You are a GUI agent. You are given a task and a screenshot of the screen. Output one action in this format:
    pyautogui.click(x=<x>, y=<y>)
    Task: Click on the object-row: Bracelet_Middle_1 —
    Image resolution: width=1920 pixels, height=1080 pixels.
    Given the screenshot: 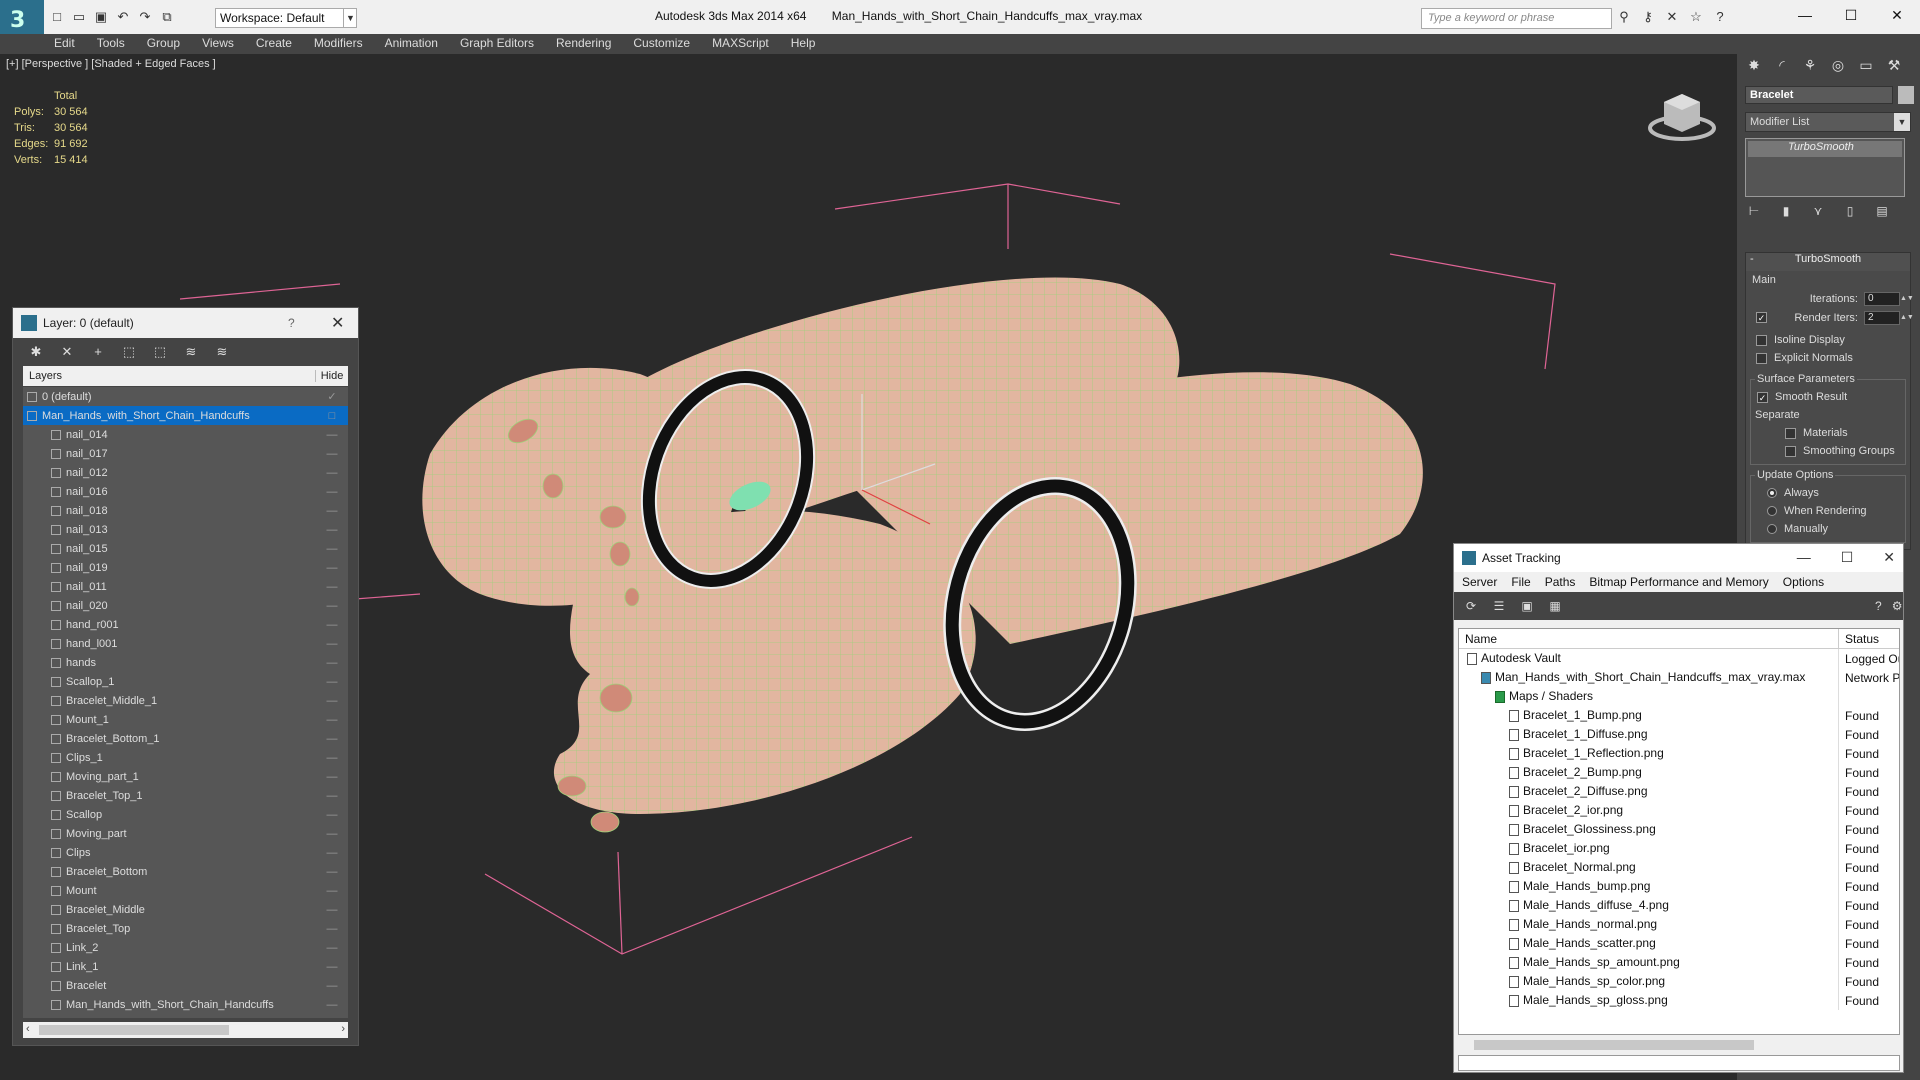 What is the action you would take?
    pyautogui.click(x=185, y=700)
    